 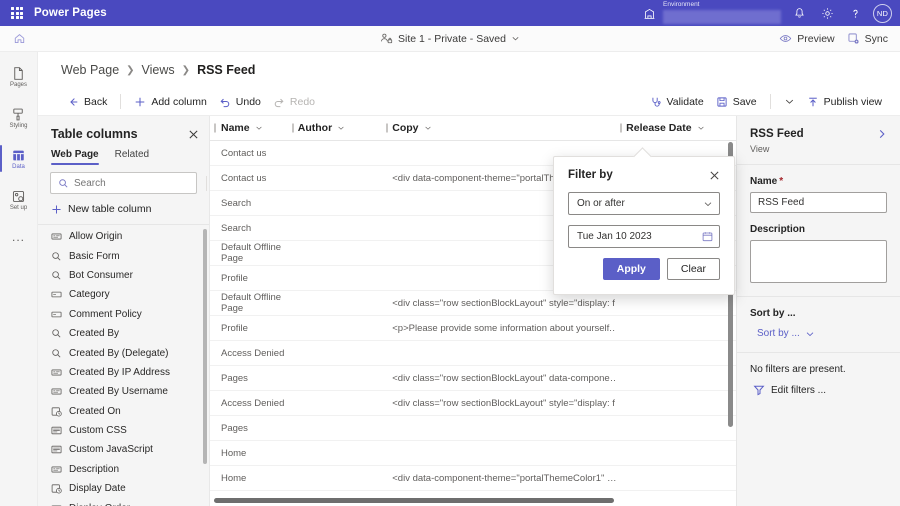 What do you see at coordinates (844, 102) in the screenshot?
I see `publish-view-button: Publish view` at bounding box center [844, 102].